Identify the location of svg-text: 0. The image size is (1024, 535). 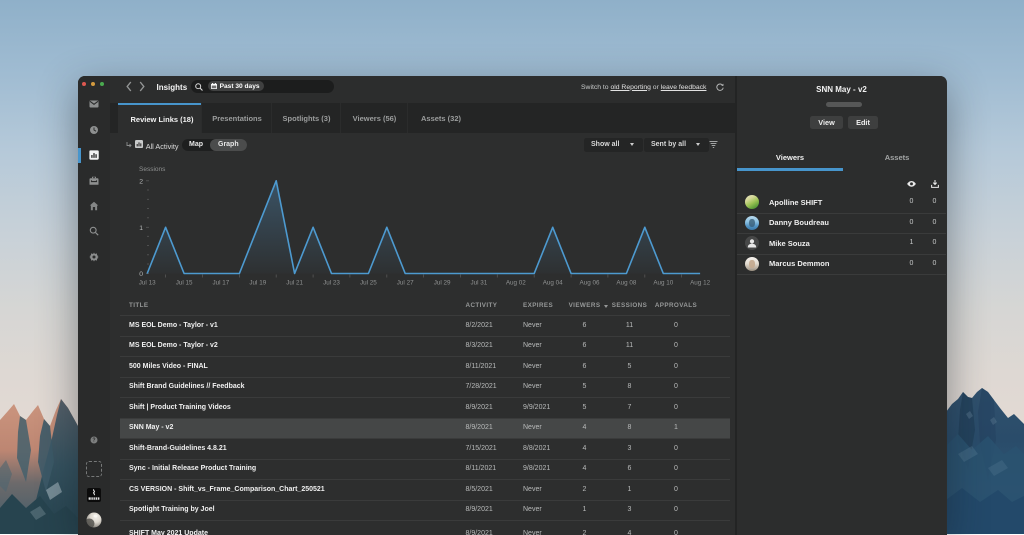
(141, 274).